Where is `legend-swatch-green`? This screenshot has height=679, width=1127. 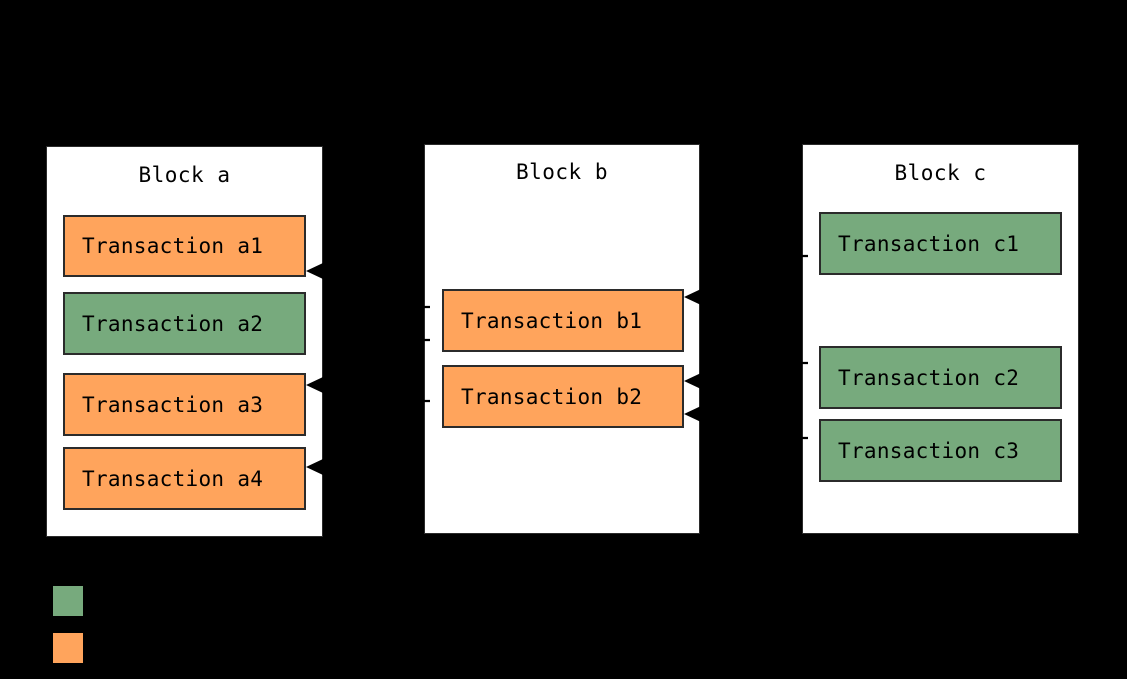 legend-swatch-green is located at coordinates (68, 601).